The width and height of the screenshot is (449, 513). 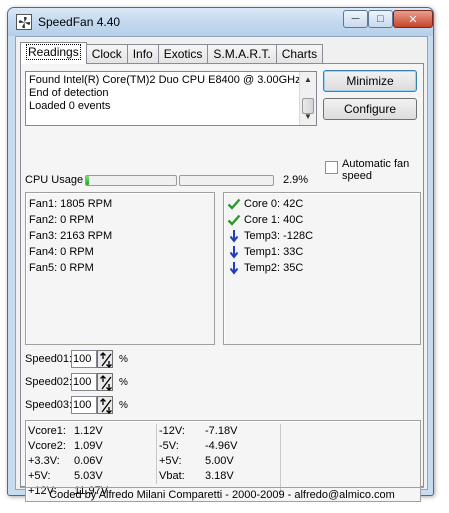 I want to click on temperature-reading: Core 0: 42C, so click(x=322, y=204).